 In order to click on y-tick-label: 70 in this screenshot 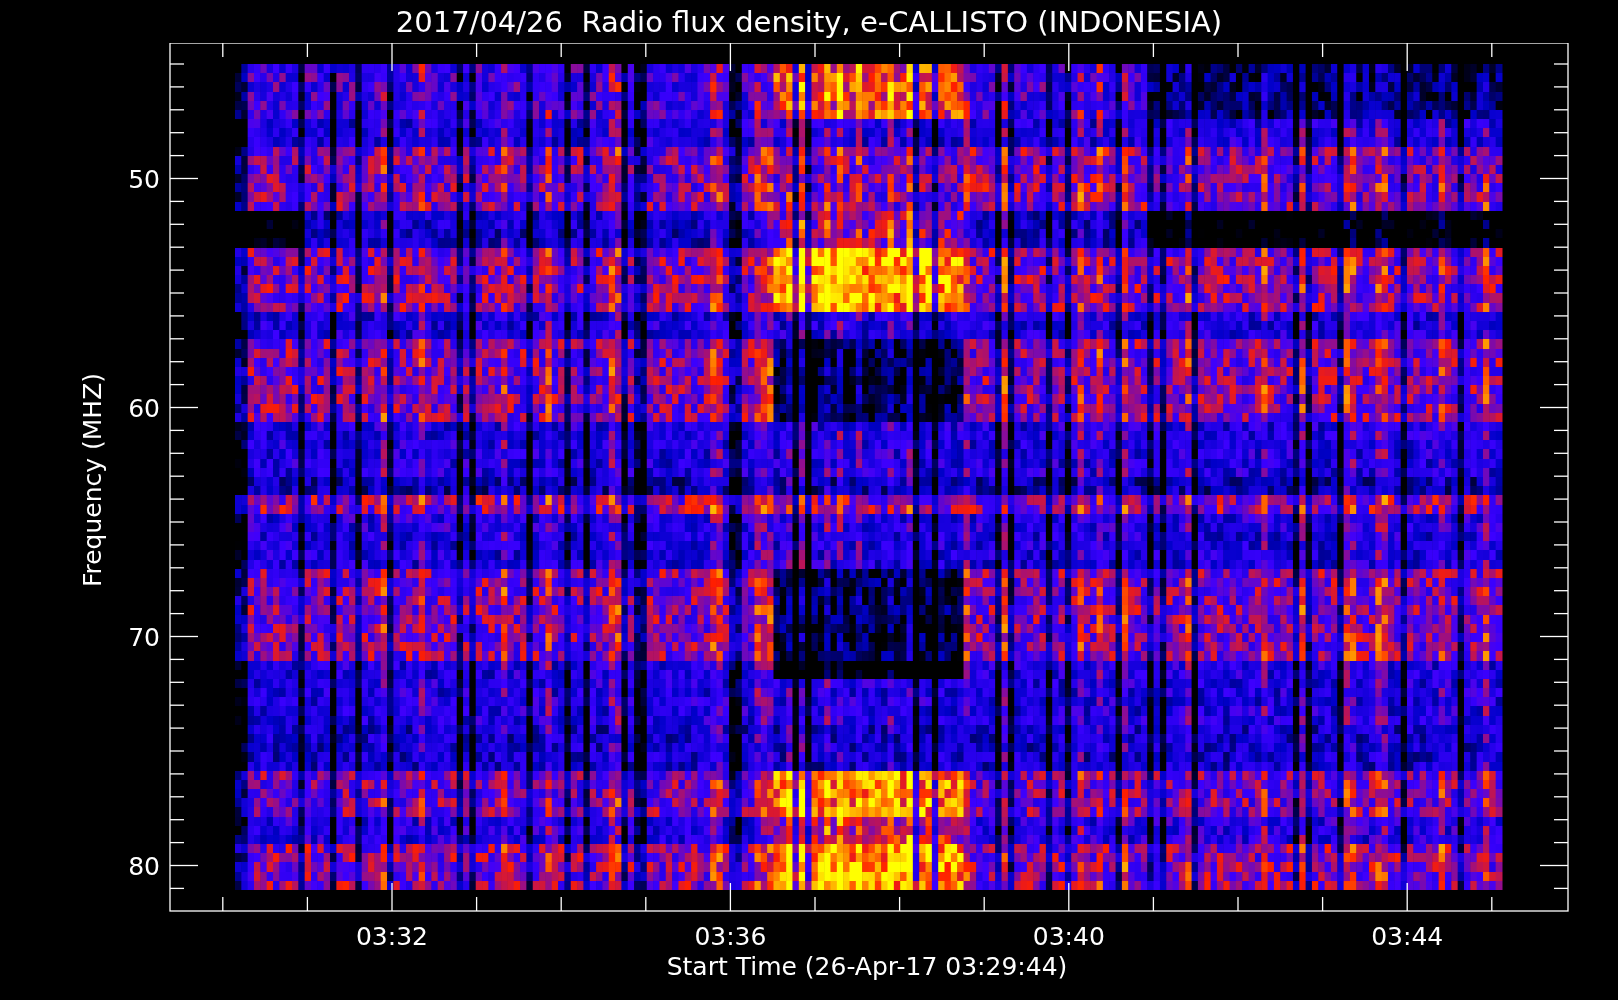, I will do `click(144, 637)`.